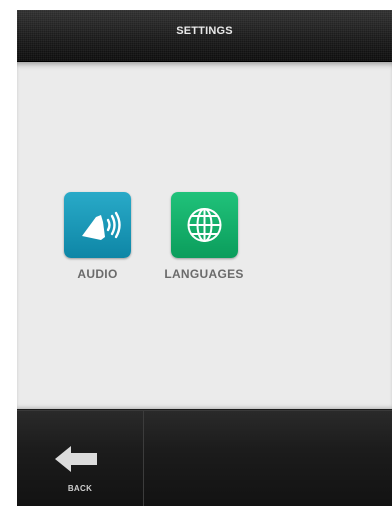  Describe the element at coordinates (101, 225) in the screenshot. I see `speaker-icon` at that location.